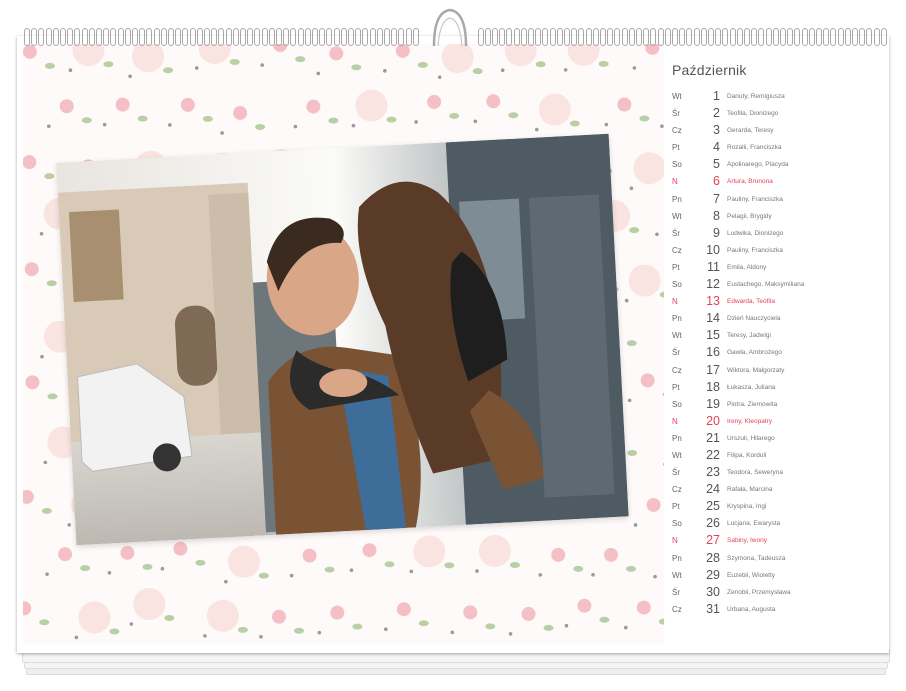 This screenshot has width=906, height=691. Describe the element at coordinates (766, 285) in the screenshot. I see `name-day-text: Eustachego, Maksymiliana` at that location.